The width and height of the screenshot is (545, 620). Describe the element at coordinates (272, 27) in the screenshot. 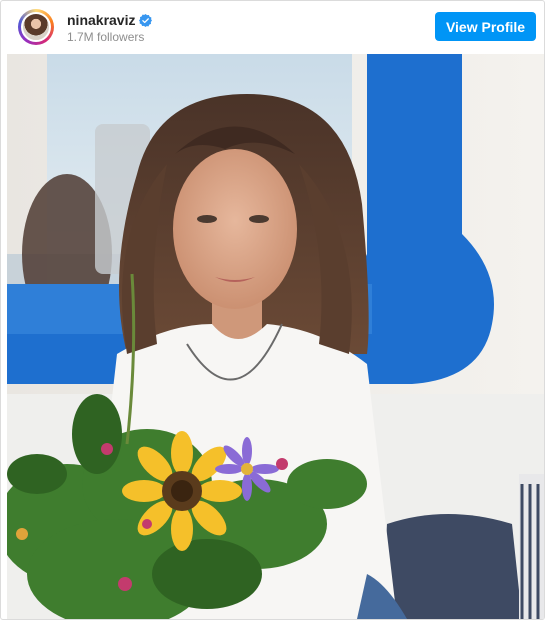

I see `embed-header: ninakraviz 1.7M followers View Profile` at that location.